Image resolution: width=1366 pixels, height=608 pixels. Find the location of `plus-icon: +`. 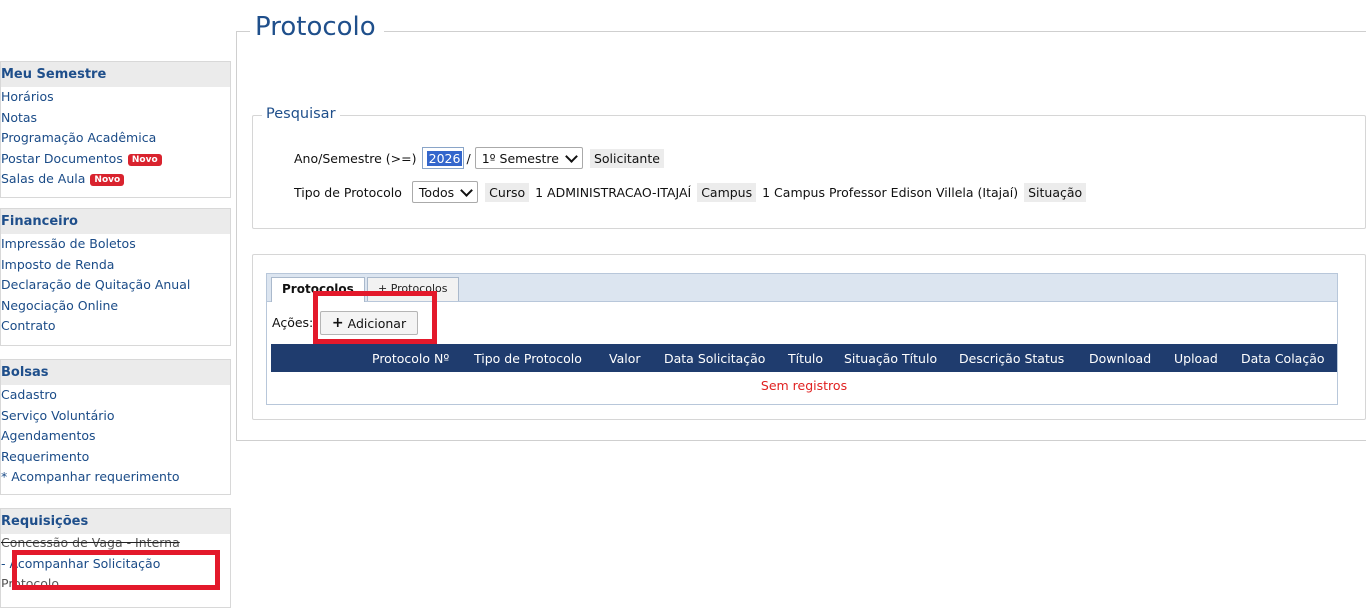

plus-icon: + is located at coordinates (337, 323).